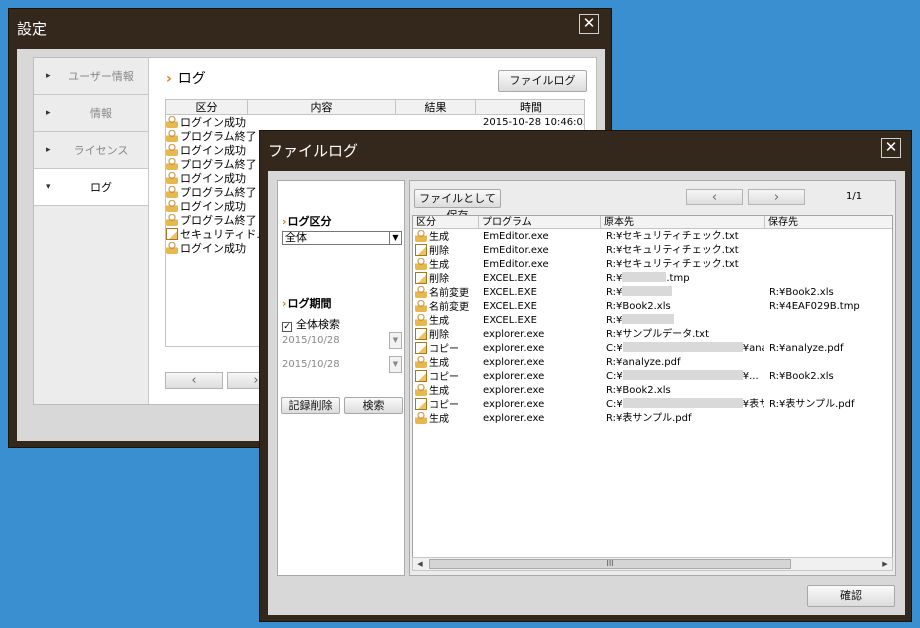 The image size is (920, 628). I want to click on sidebar-item-info: ▸ 情報, so click(91, 113).